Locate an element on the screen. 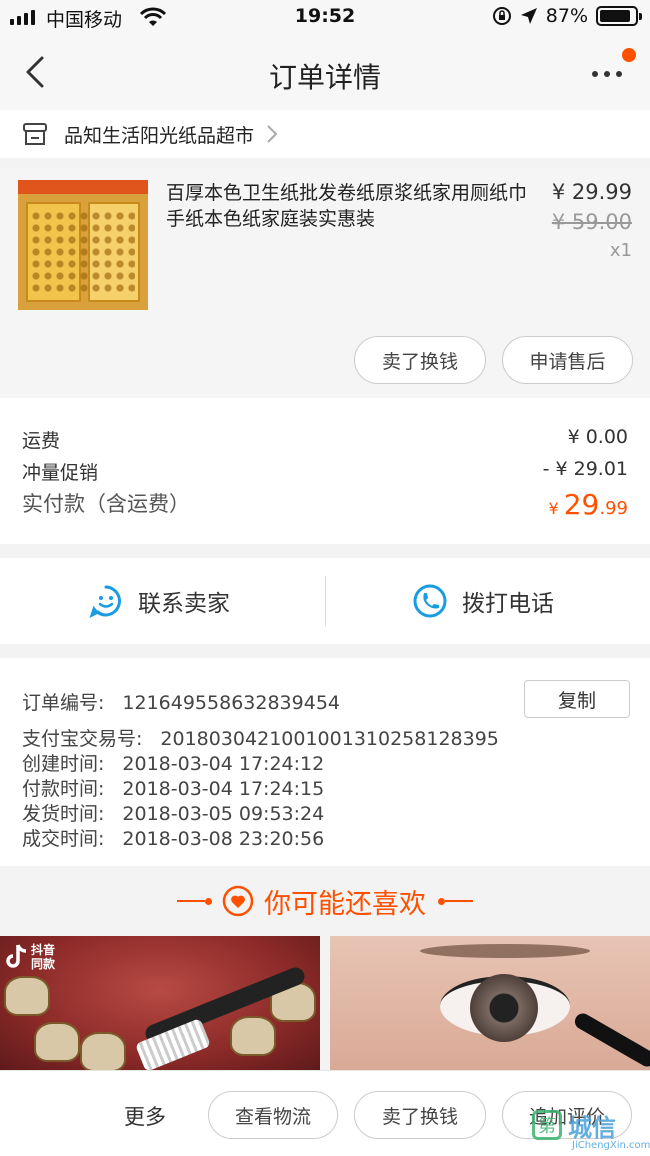  tiktok-badge-text: 抖音 同款 is located at coordinates (43, 957).